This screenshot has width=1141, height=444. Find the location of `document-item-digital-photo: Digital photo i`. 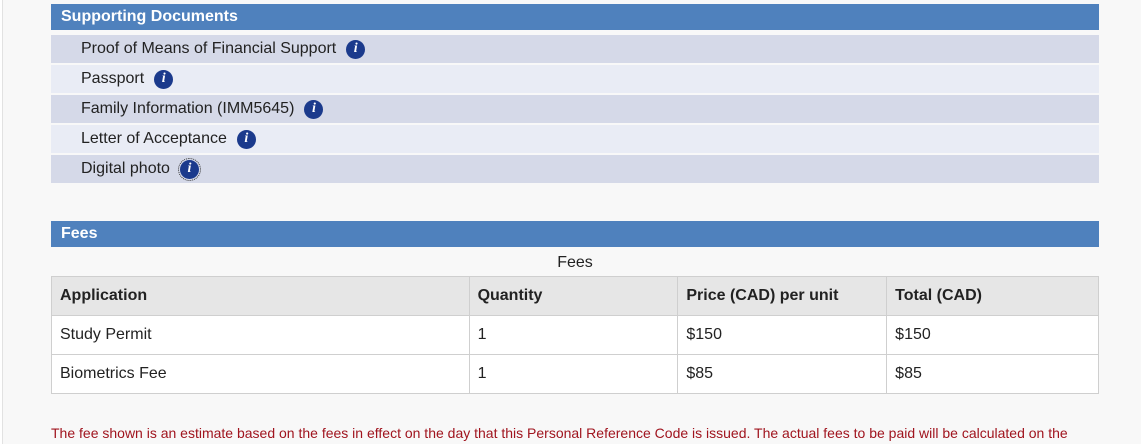

document-item-digital-photo: Digital photo i is located at coordinates (575, 169).